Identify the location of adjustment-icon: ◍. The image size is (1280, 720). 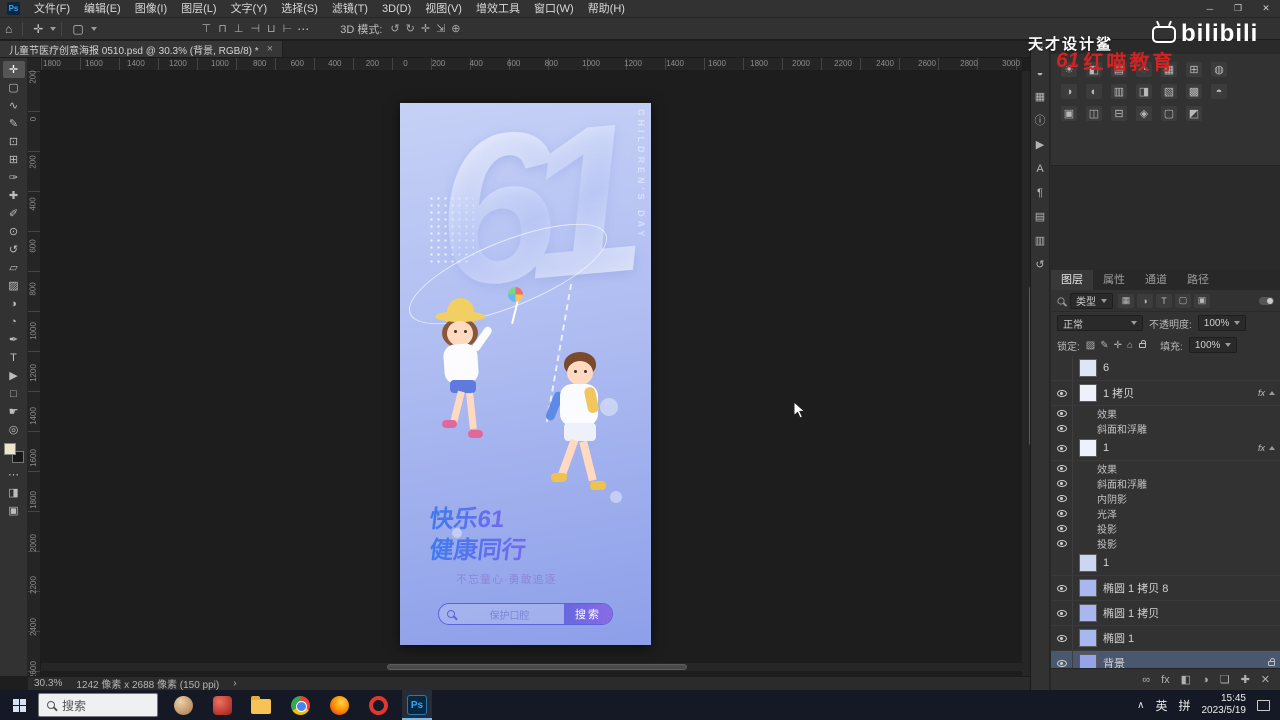
(1219, 69).